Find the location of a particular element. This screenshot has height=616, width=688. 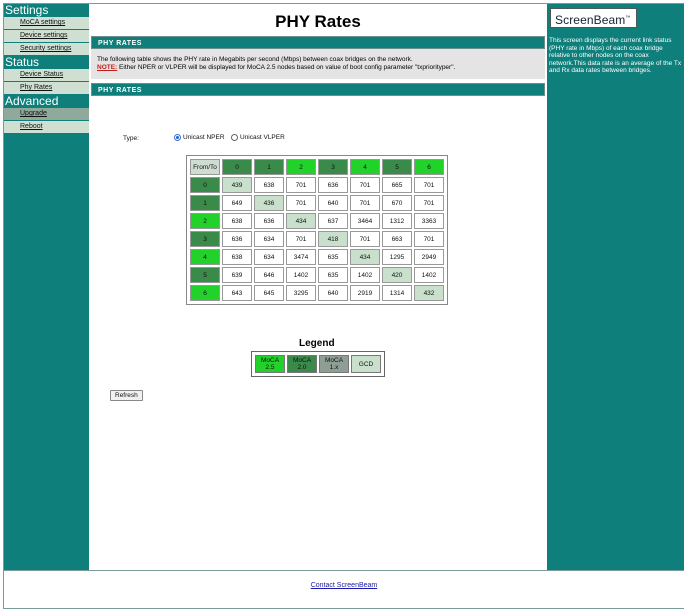

column-header-node-6: 6 is located at coordinates (429, 167).